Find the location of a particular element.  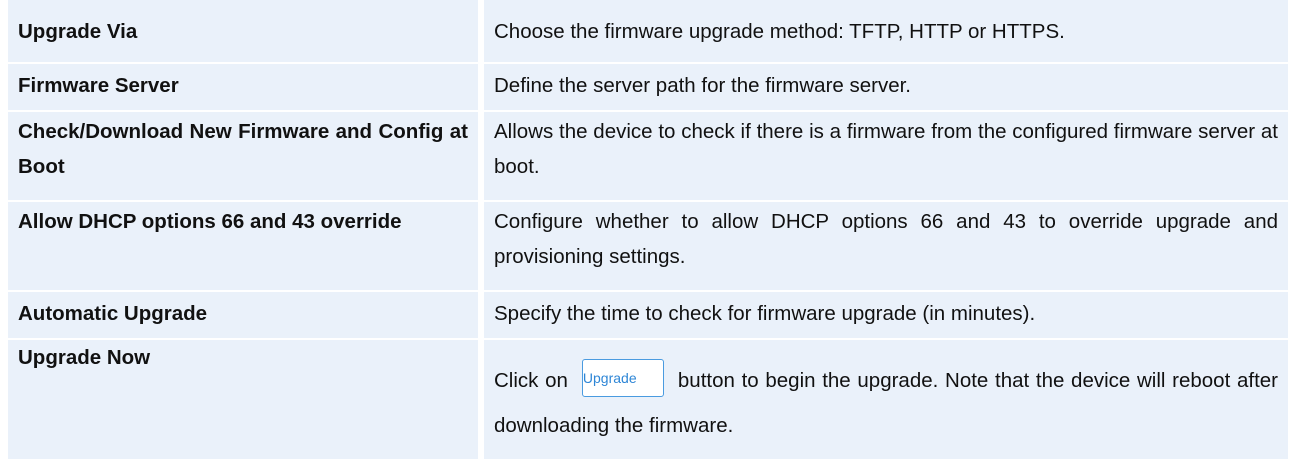

row-label: Upgrade Via is located at coordinates (246, 31).